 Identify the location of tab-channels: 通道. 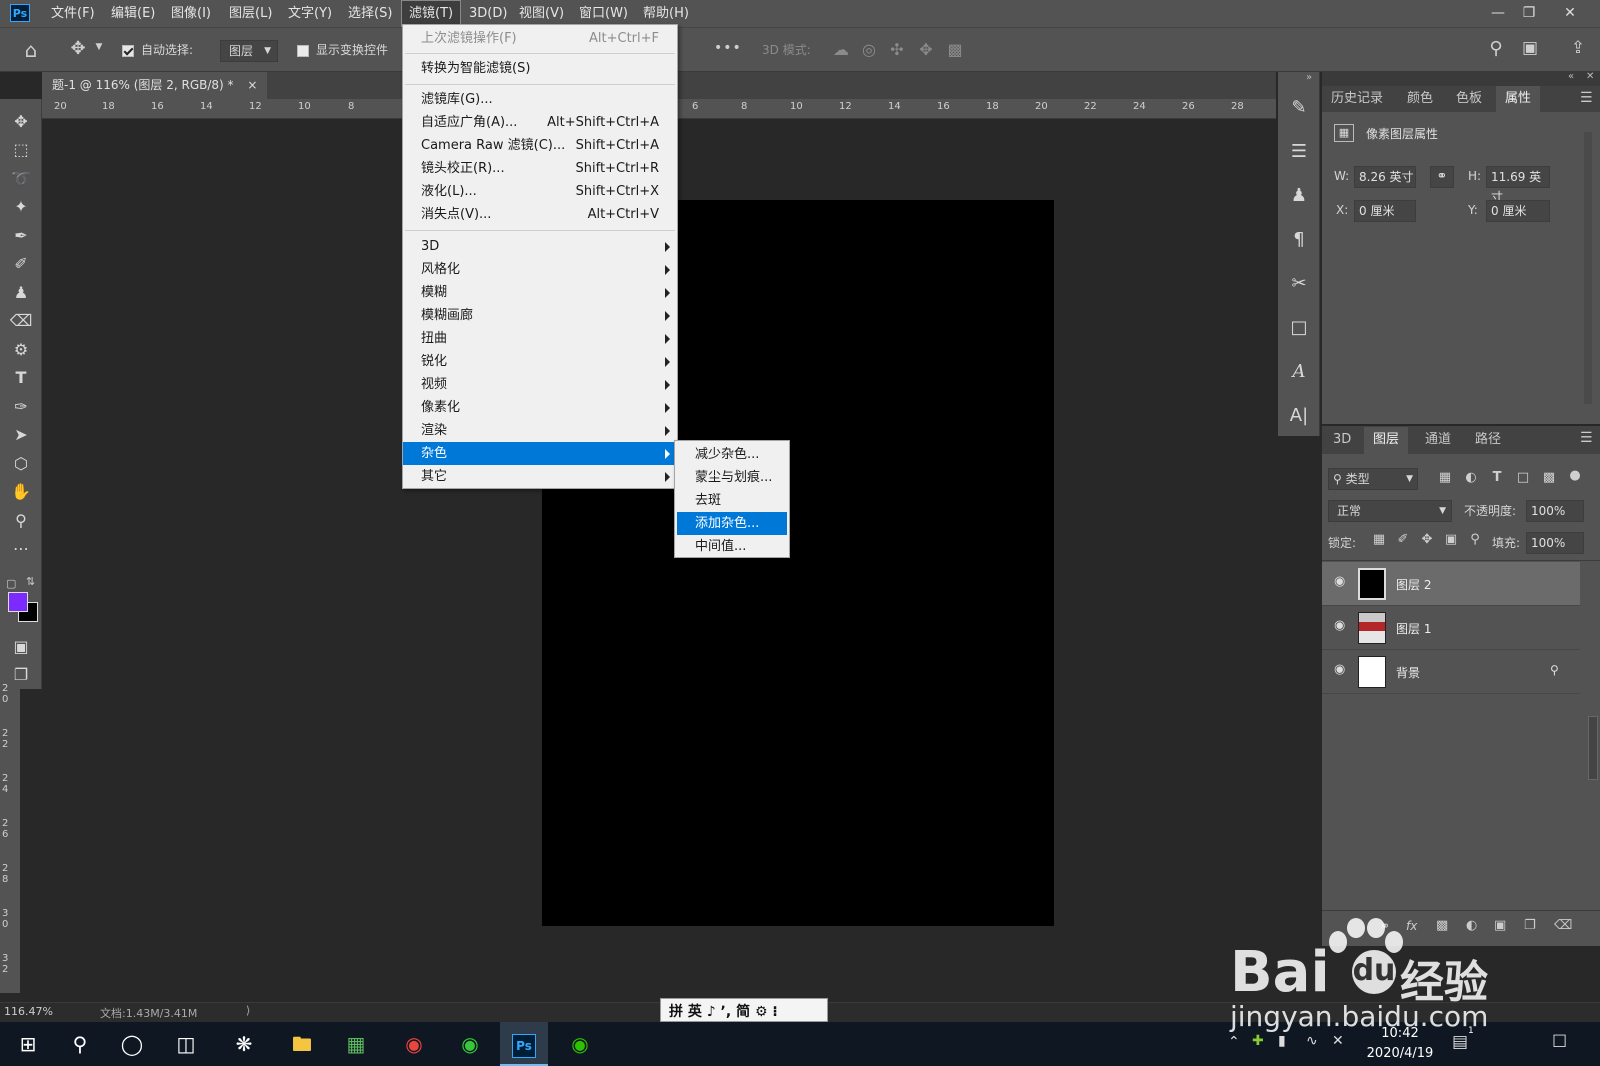
(1438, 440).